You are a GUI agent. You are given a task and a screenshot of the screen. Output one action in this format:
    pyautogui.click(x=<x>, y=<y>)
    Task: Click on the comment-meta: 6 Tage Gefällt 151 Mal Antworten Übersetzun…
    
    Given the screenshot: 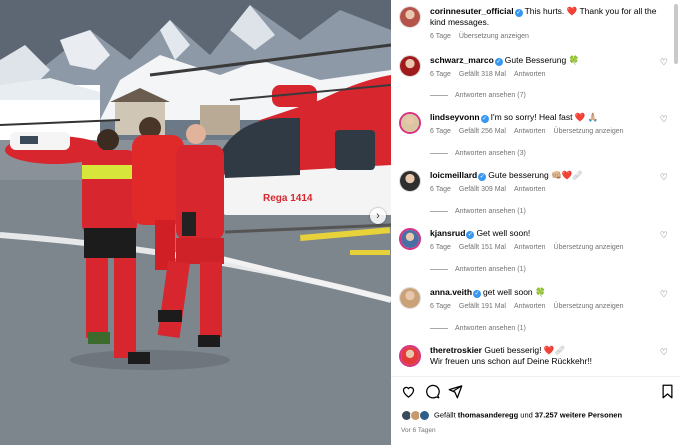 What is the action you would take?
    pyautogui.click(x=547, y=247)
    